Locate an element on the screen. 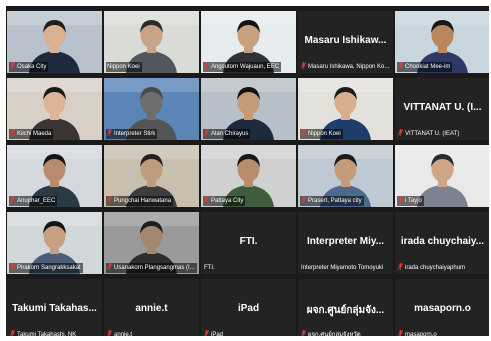 The height and width of the screenshot is (341, 491). participant-name-label: Anuphar_EEC is located at coordinates (33, 201).